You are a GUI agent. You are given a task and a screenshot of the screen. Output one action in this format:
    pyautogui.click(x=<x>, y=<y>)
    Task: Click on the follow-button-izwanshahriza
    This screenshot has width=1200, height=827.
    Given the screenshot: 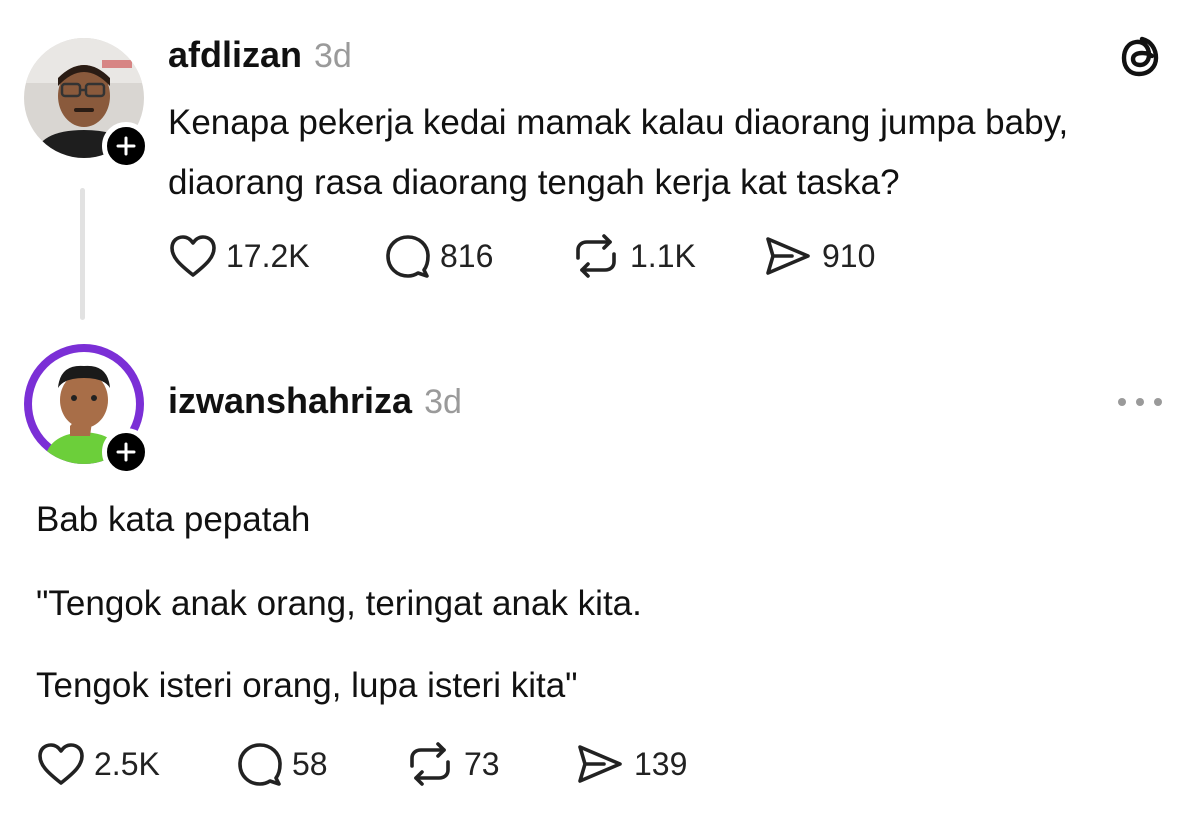 What is the action you would take?
    pyautogui.click(x=126, y=452)
    